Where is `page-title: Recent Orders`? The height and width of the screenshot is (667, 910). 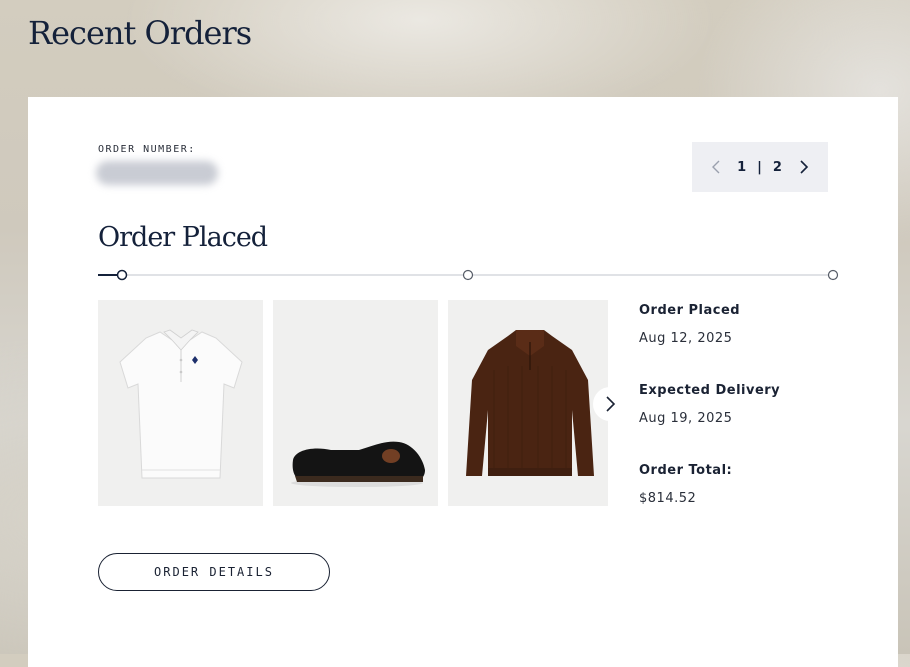
page-title: Recent Orders is located at coordinates (140, 33).